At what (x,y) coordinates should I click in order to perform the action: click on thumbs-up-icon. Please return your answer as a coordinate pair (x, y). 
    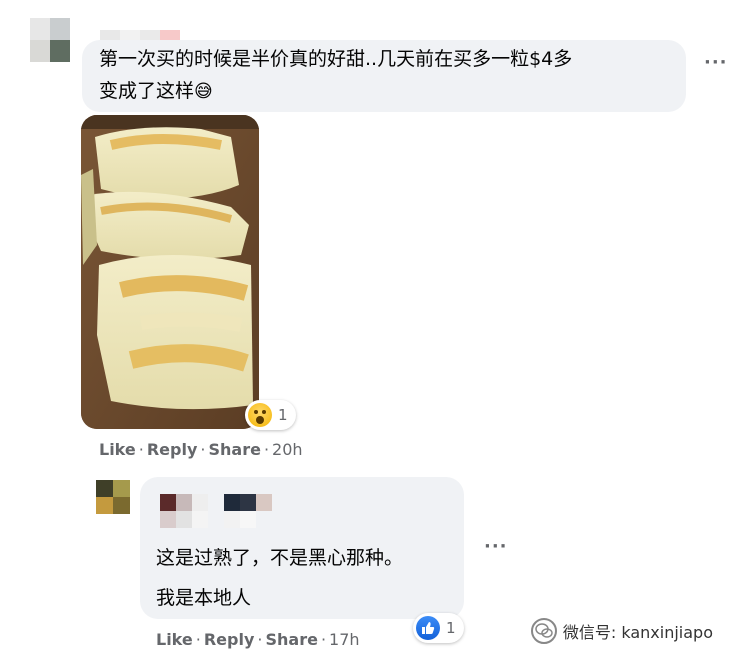
    Looking at the image, I should click on (428, 628).